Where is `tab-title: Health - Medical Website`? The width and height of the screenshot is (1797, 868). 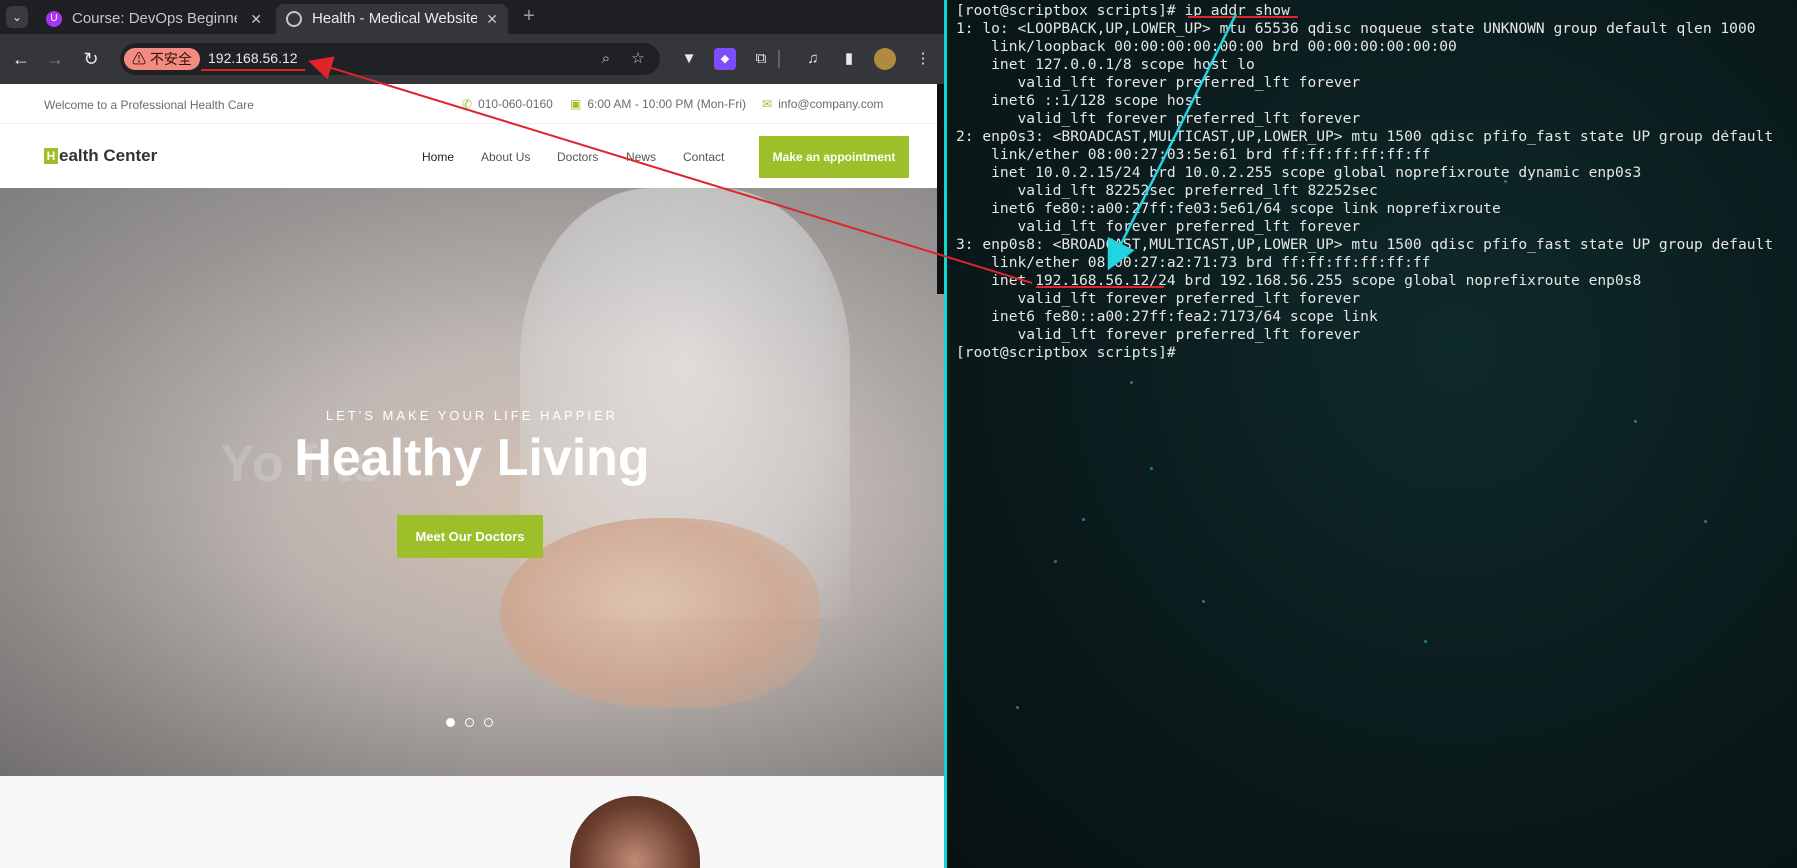
tab-title: Health - Medical Website is located at coordinates (394, 18).